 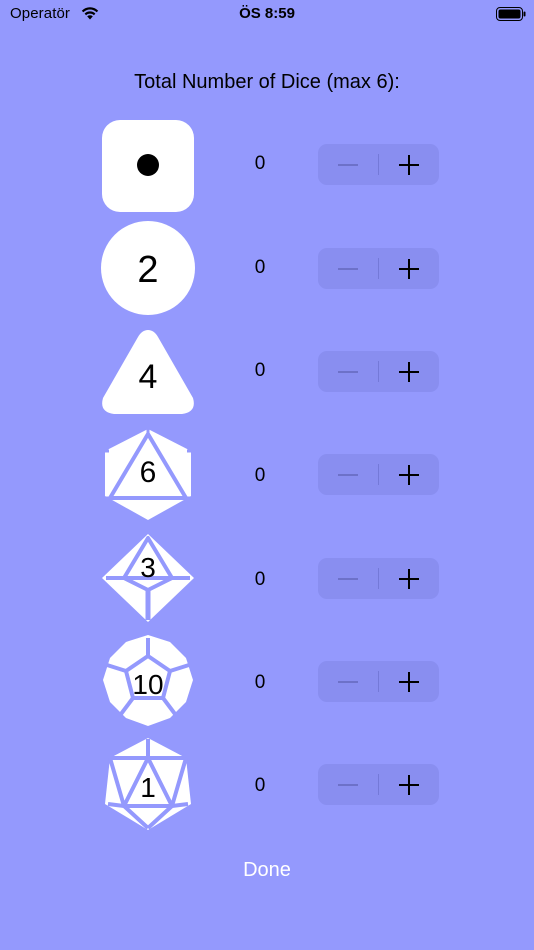 I want to click on d2-circle-icon: 2, so click(x=148, y=269).